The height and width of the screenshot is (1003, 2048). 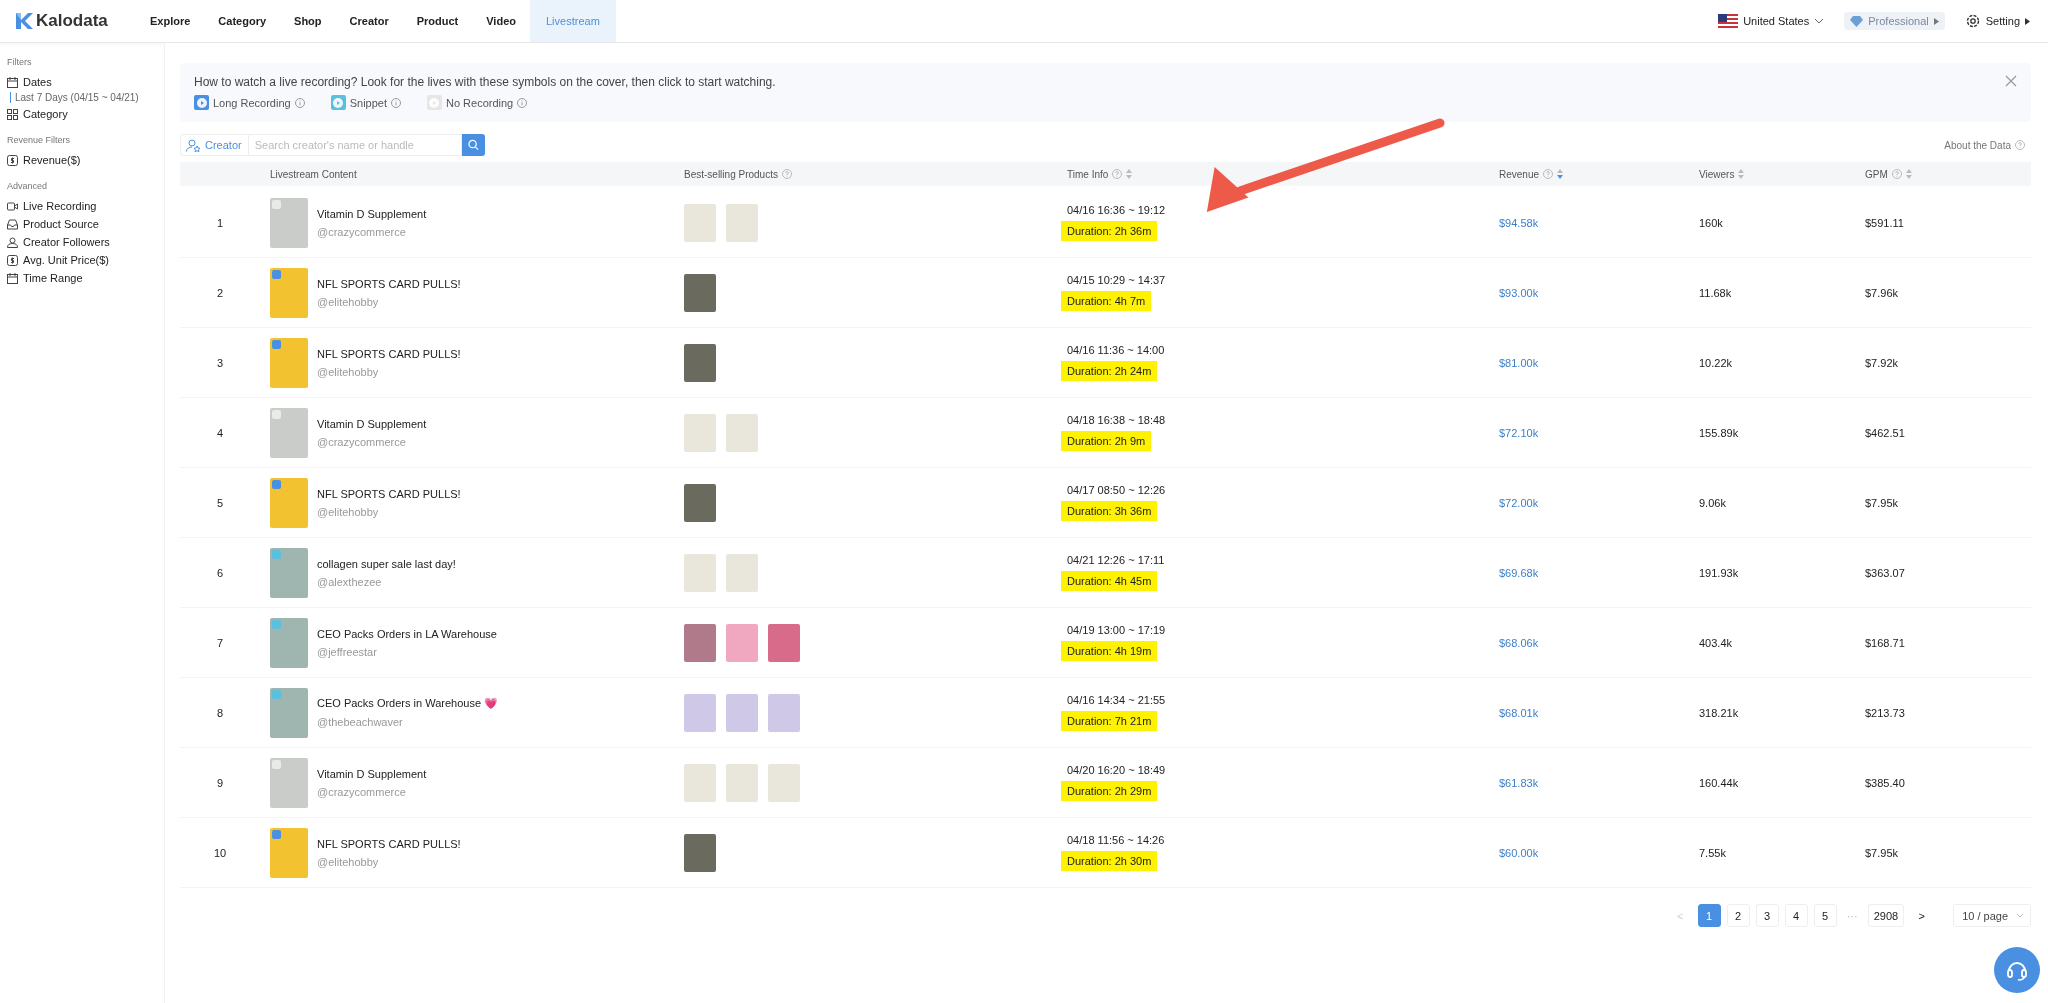 I want to click on sidebar-filter-item: Revenue($), so click(x=44, y=160).